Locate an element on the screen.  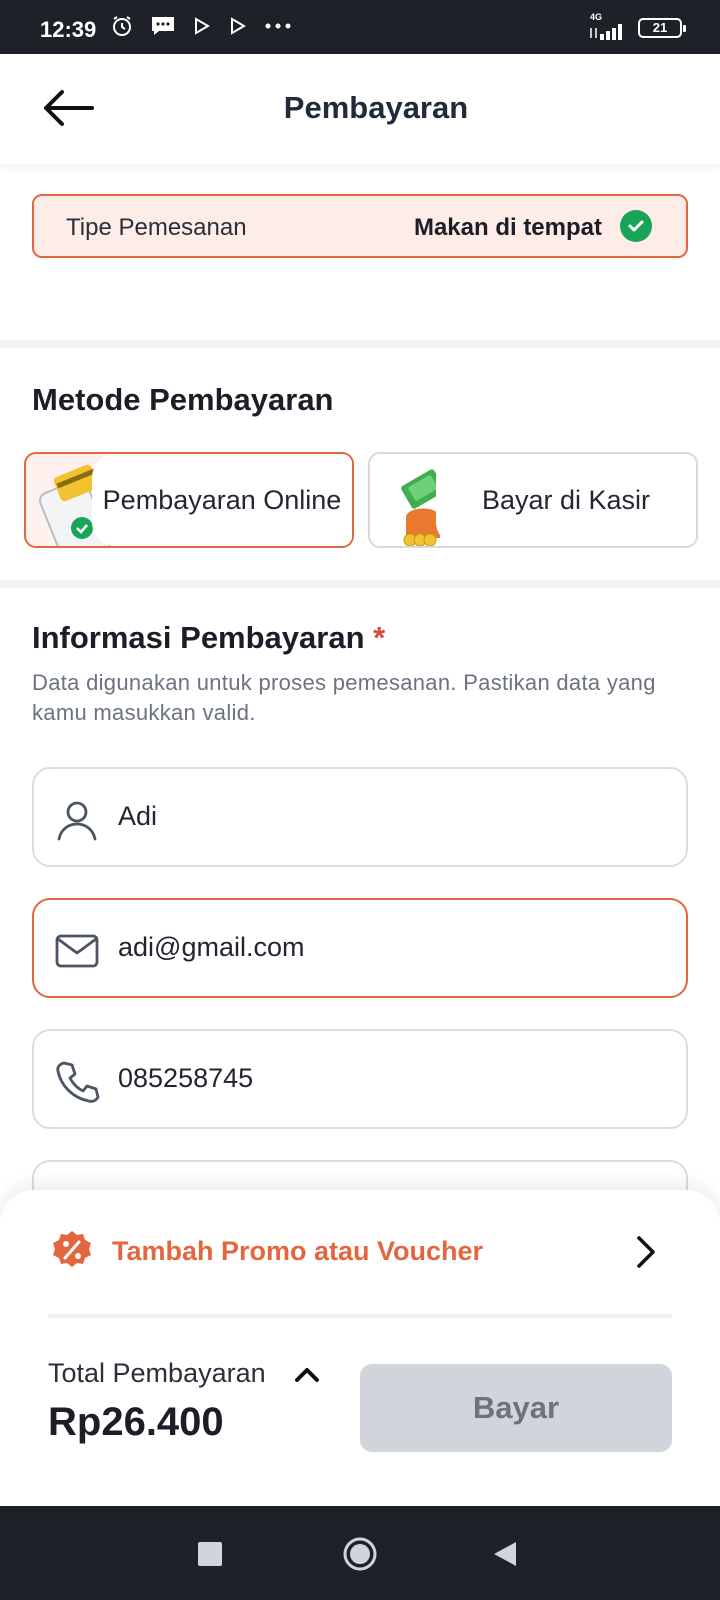
payment-method-title: Metode Pembayaran is located at coordinates (183, 399).